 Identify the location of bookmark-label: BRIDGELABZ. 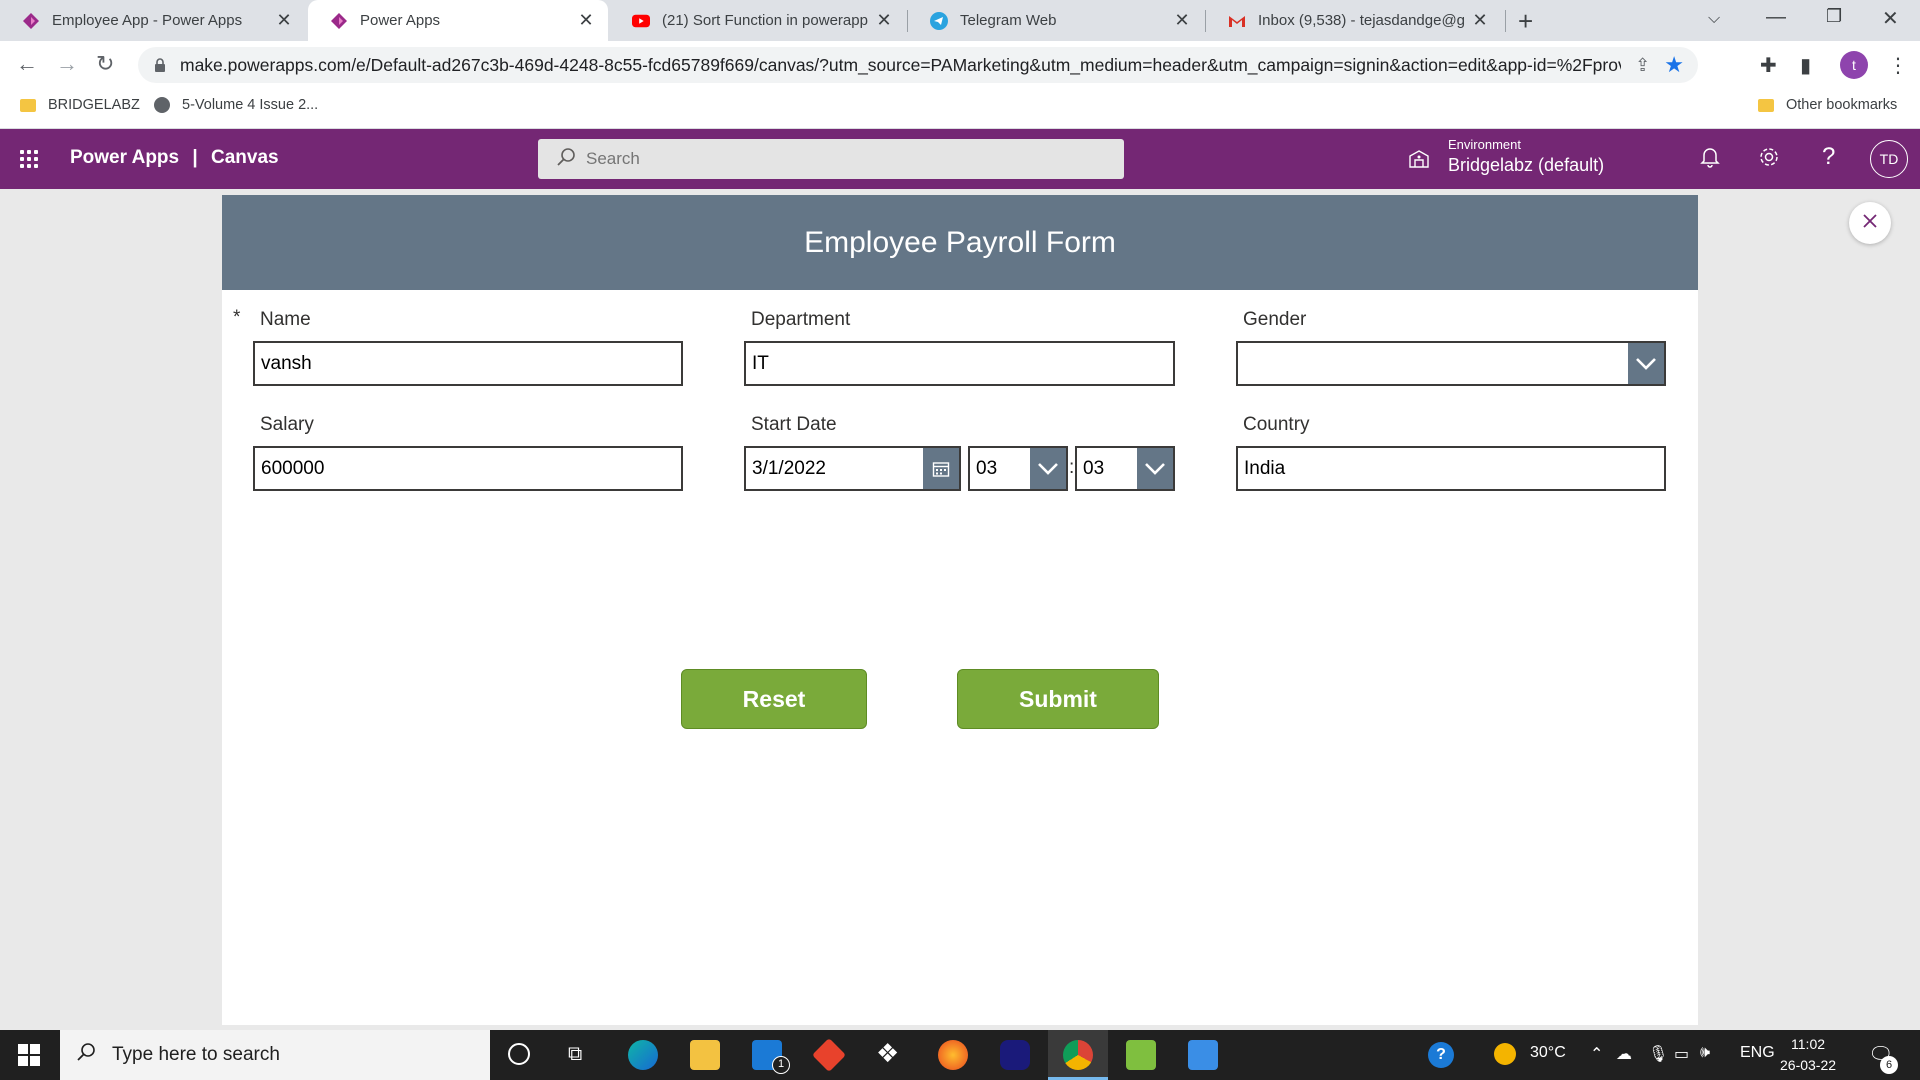
(94, 105).